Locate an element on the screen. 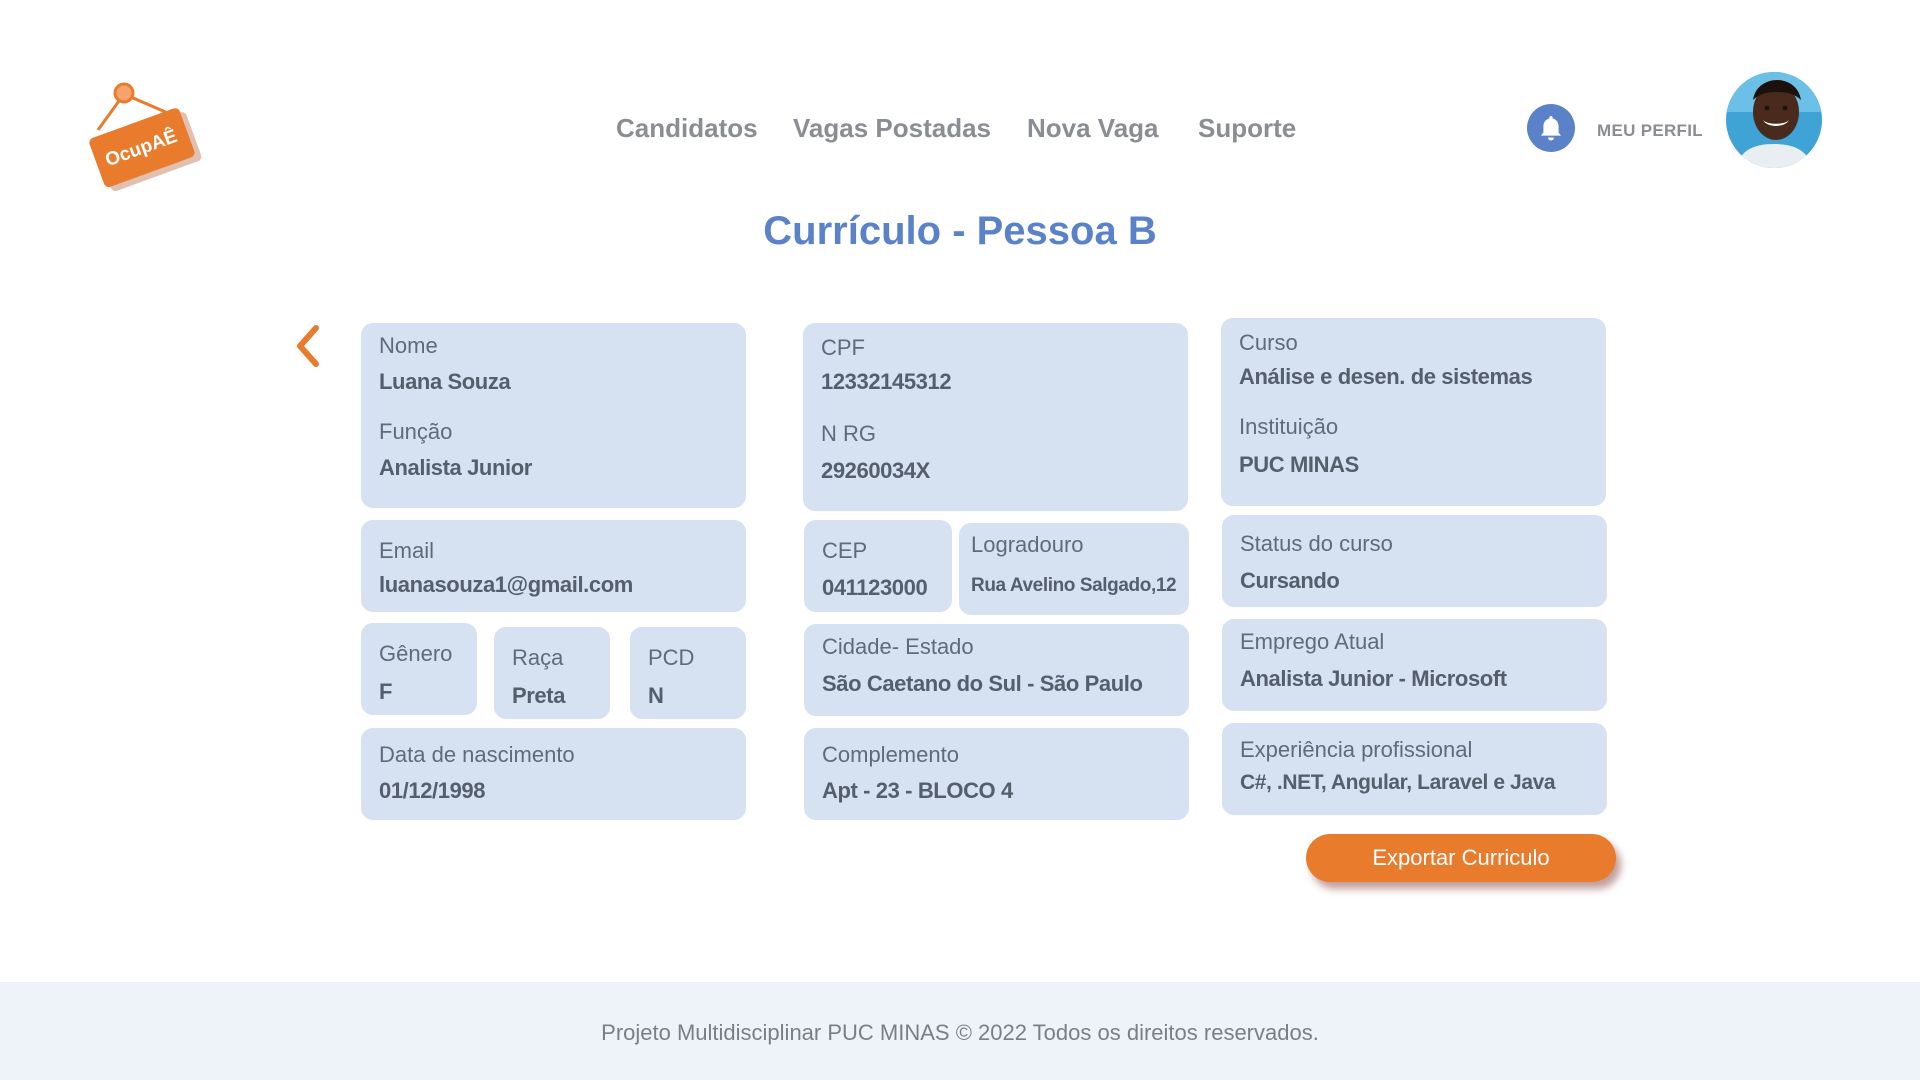 The width and height of the screenshot is (1920, 1080). status-value: Cursando is located at coordinates (1290, 580).